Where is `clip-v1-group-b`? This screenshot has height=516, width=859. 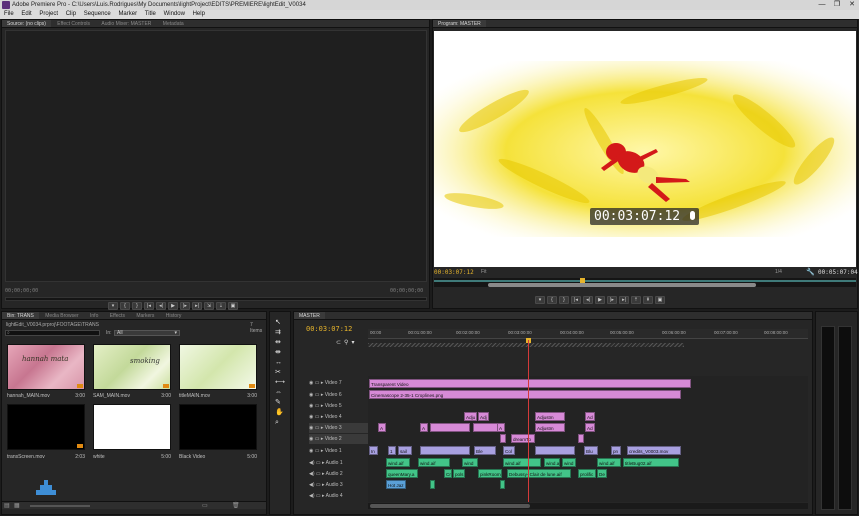 clip-v1-group-b is located at coordinates (555, 450).